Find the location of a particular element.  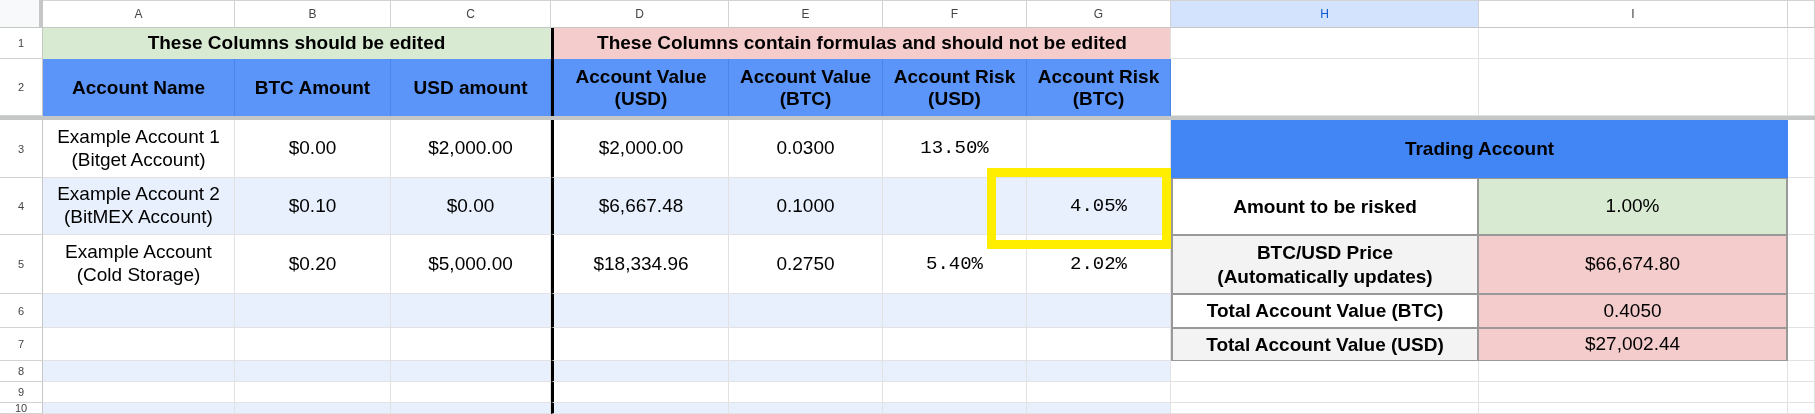

table-cell: $0.10 is located at coordinates (313, 206).